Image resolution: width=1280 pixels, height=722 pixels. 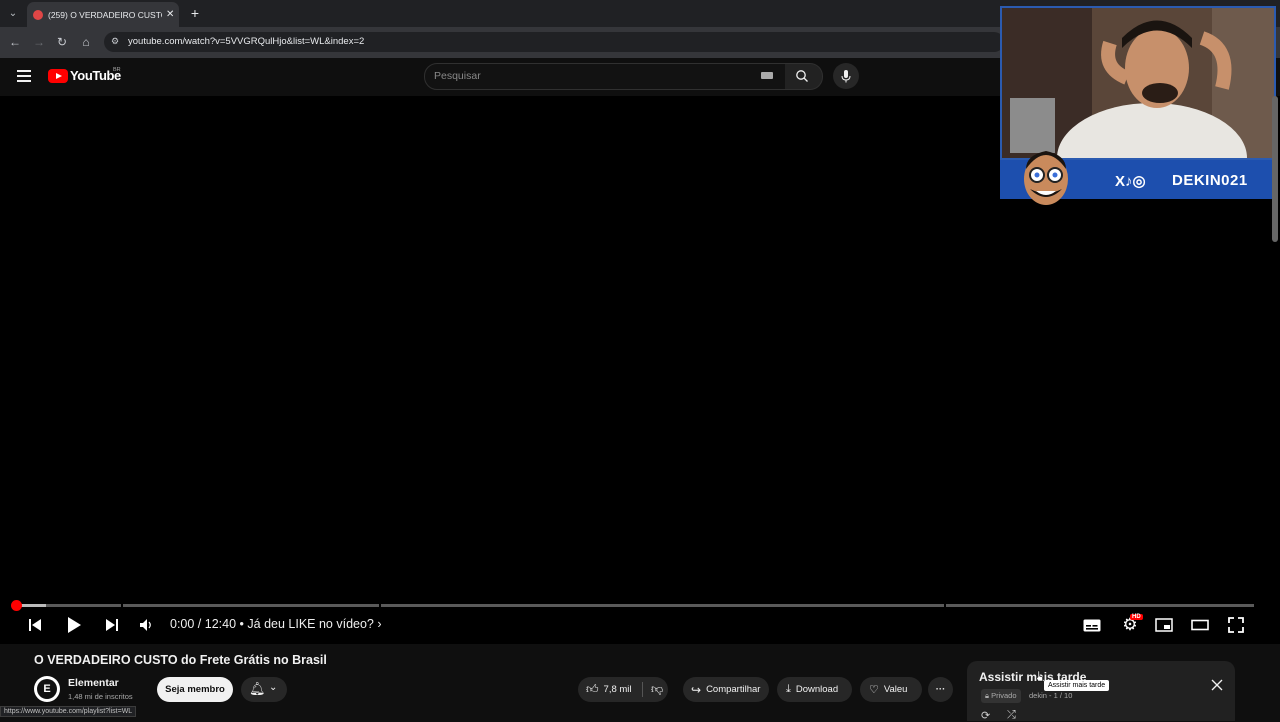 What do you see at coordinates (93, 683) in the screenshot?
I see `channel-name: Elementar` at bounding box center [93, 683].